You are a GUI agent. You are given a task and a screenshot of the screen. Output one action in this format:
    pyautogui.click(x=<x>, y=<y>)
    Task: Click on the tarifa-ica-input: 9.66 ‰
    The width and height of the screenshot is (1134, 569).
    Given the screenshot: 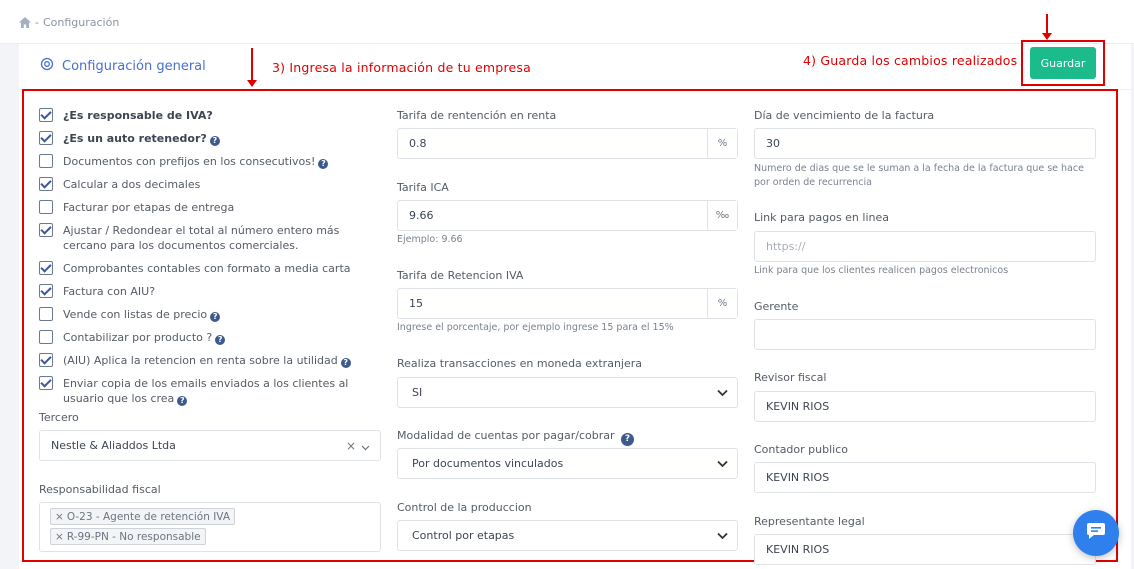 What is the action you would take?
    pyautogui.click(x=567, y=215)
    